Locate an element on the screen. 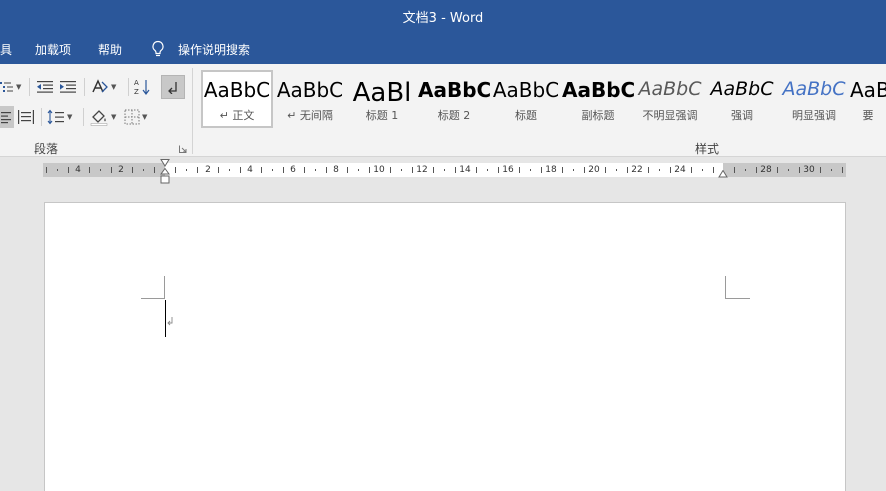 This screenshot has height=491, width=886. style-7: AaBbC 强调 is located at coordinates (742, 99).